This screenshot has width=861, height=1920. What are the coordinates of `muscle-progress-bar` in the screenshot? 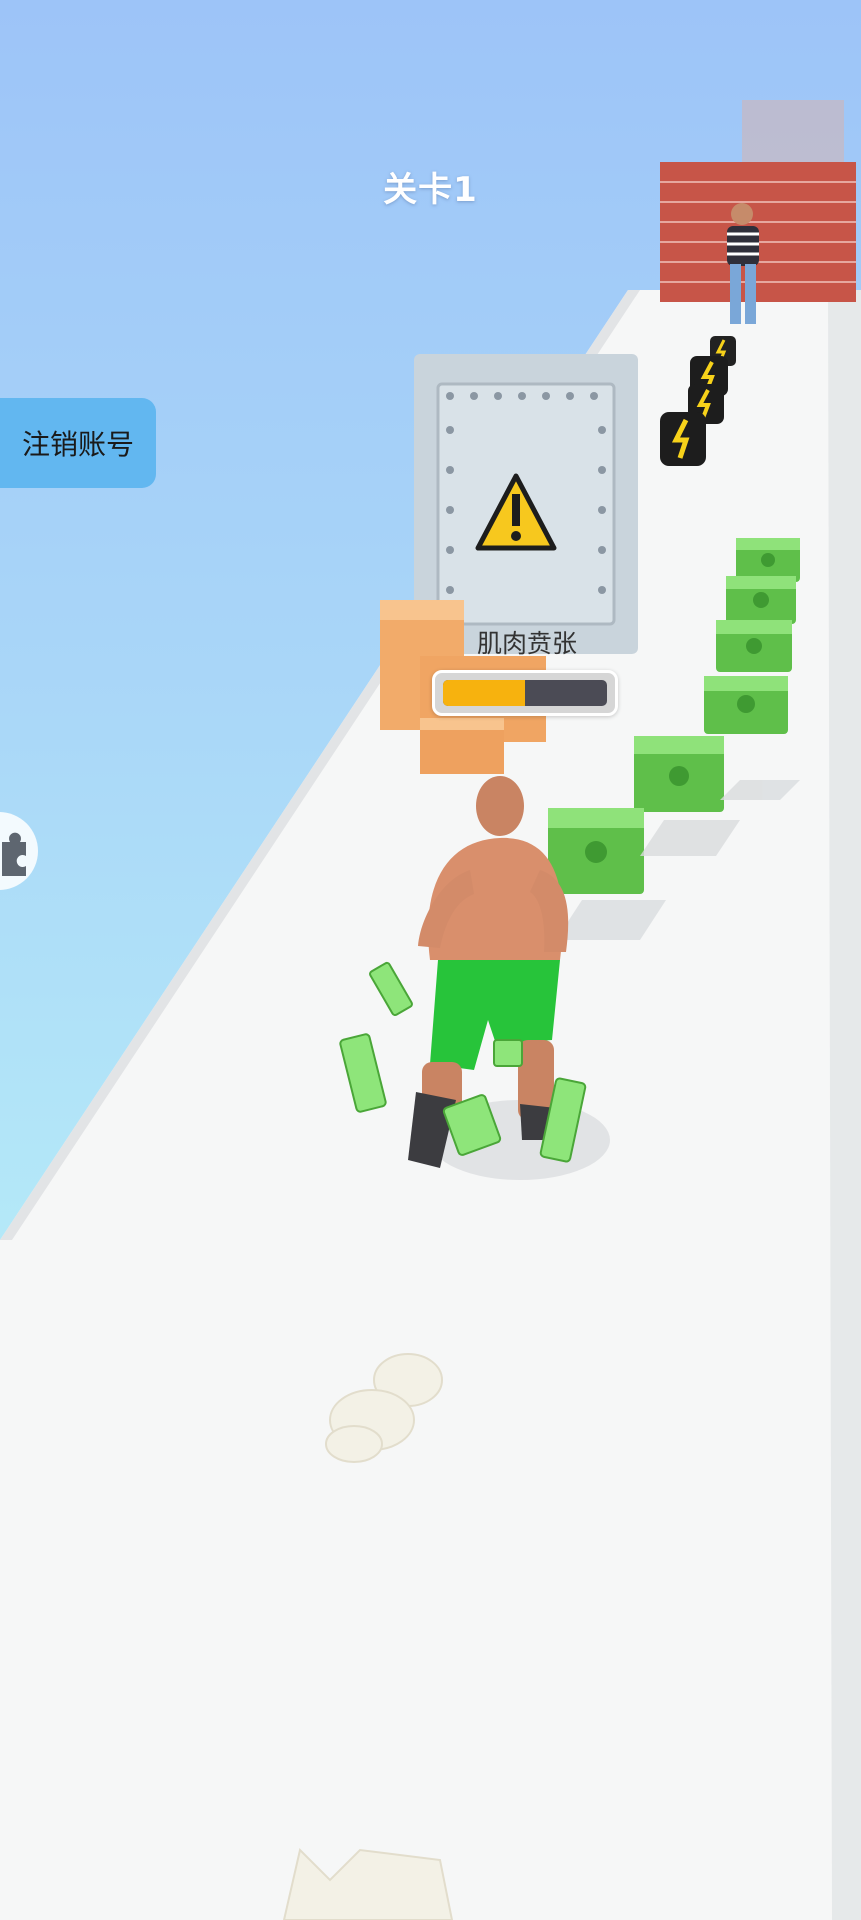 It's located at (525, 693).